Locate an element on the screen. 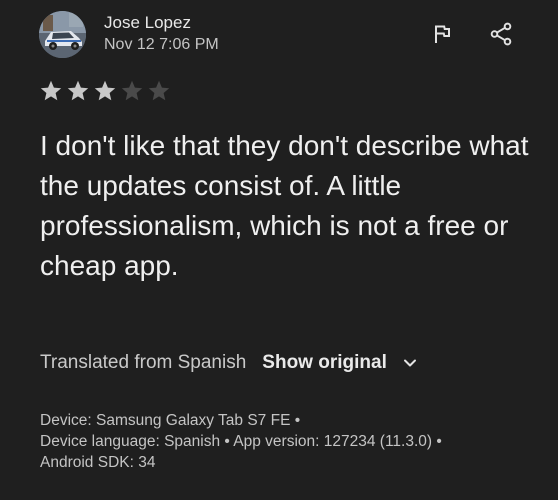  flag-button is located at coordinates (442, 34).